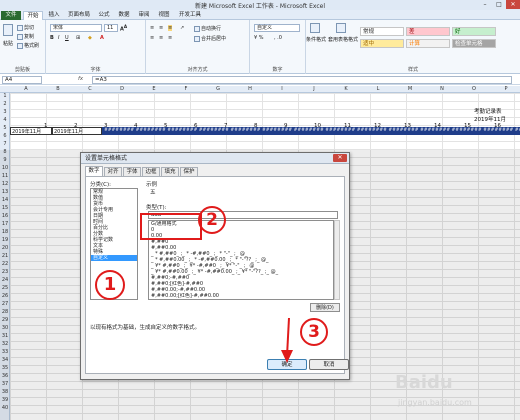 This screenshot has width=520, height=420. I want to click on column-header-f: F, so click(186, 89).